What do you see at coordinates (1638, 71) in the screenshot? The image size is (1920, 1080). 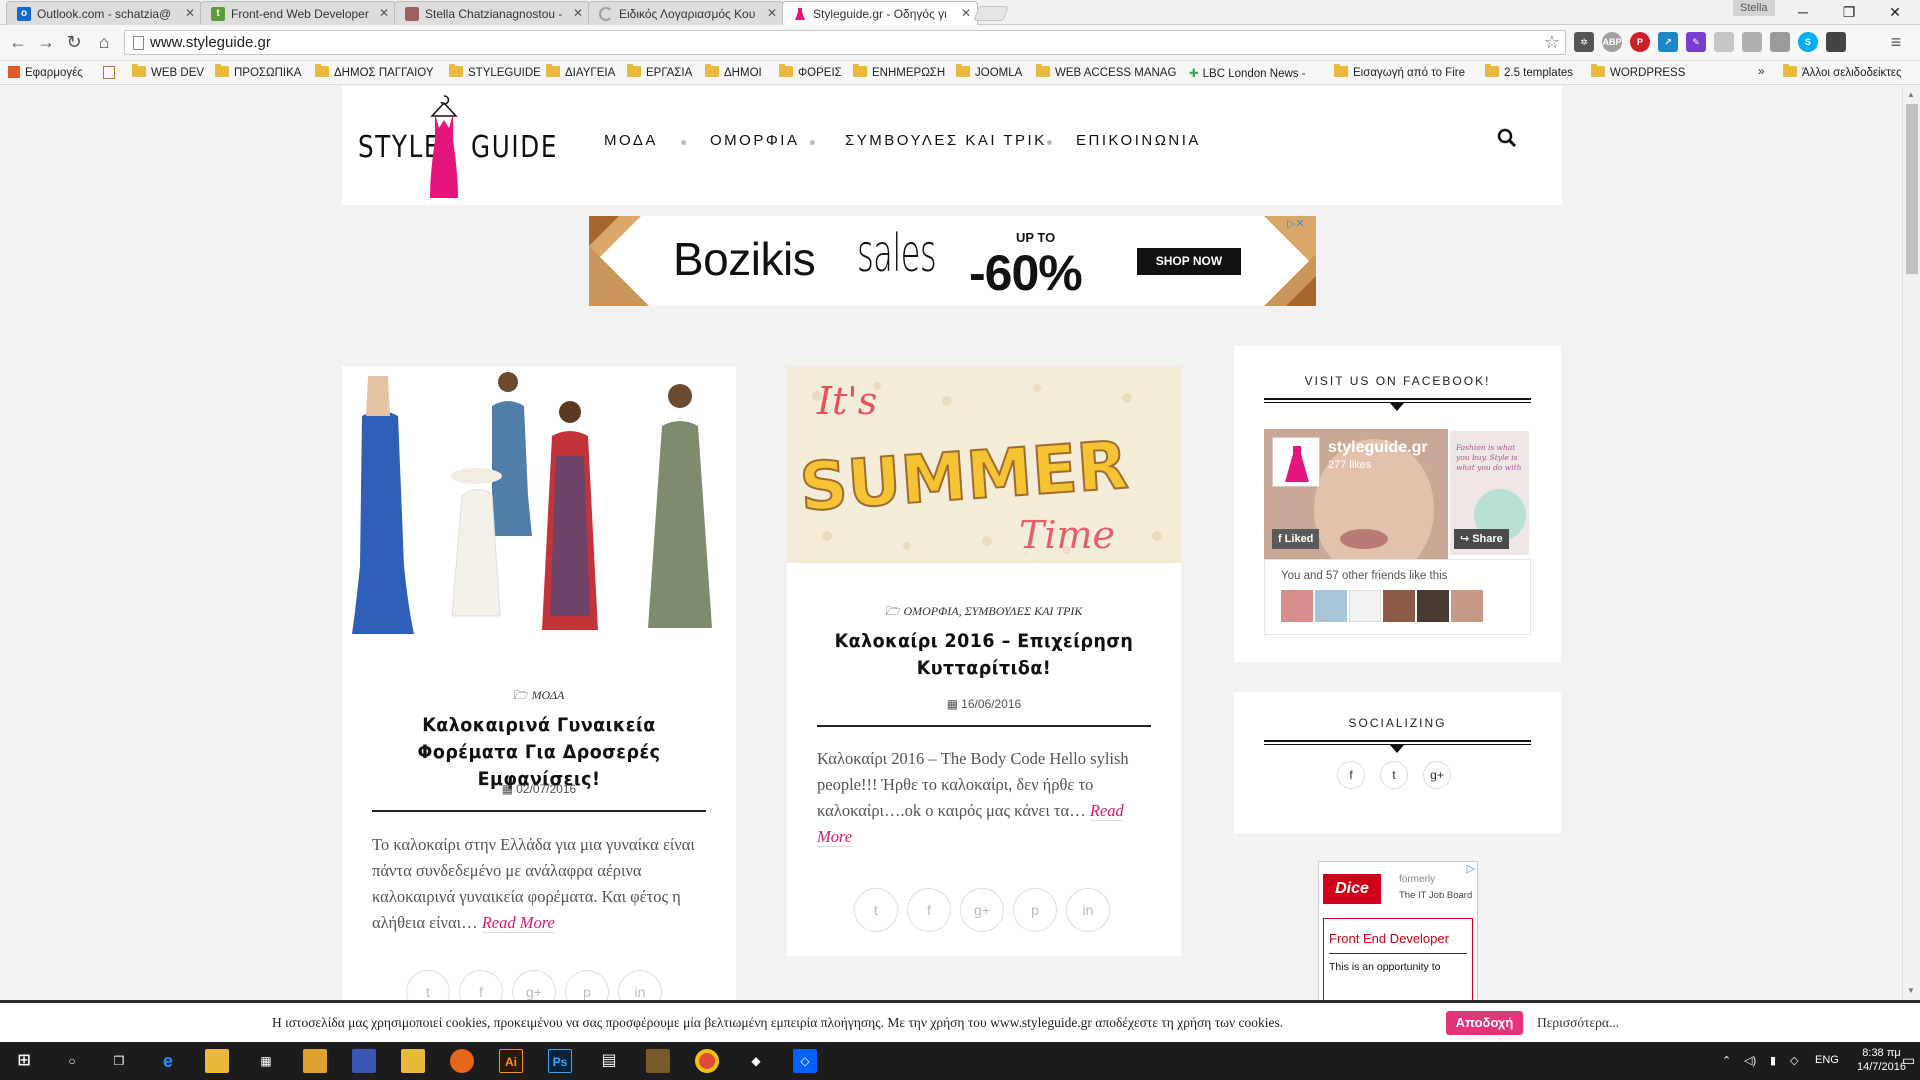 I see `bookmark-folder: WORDPRESS` at bounding box center [1638, 71].